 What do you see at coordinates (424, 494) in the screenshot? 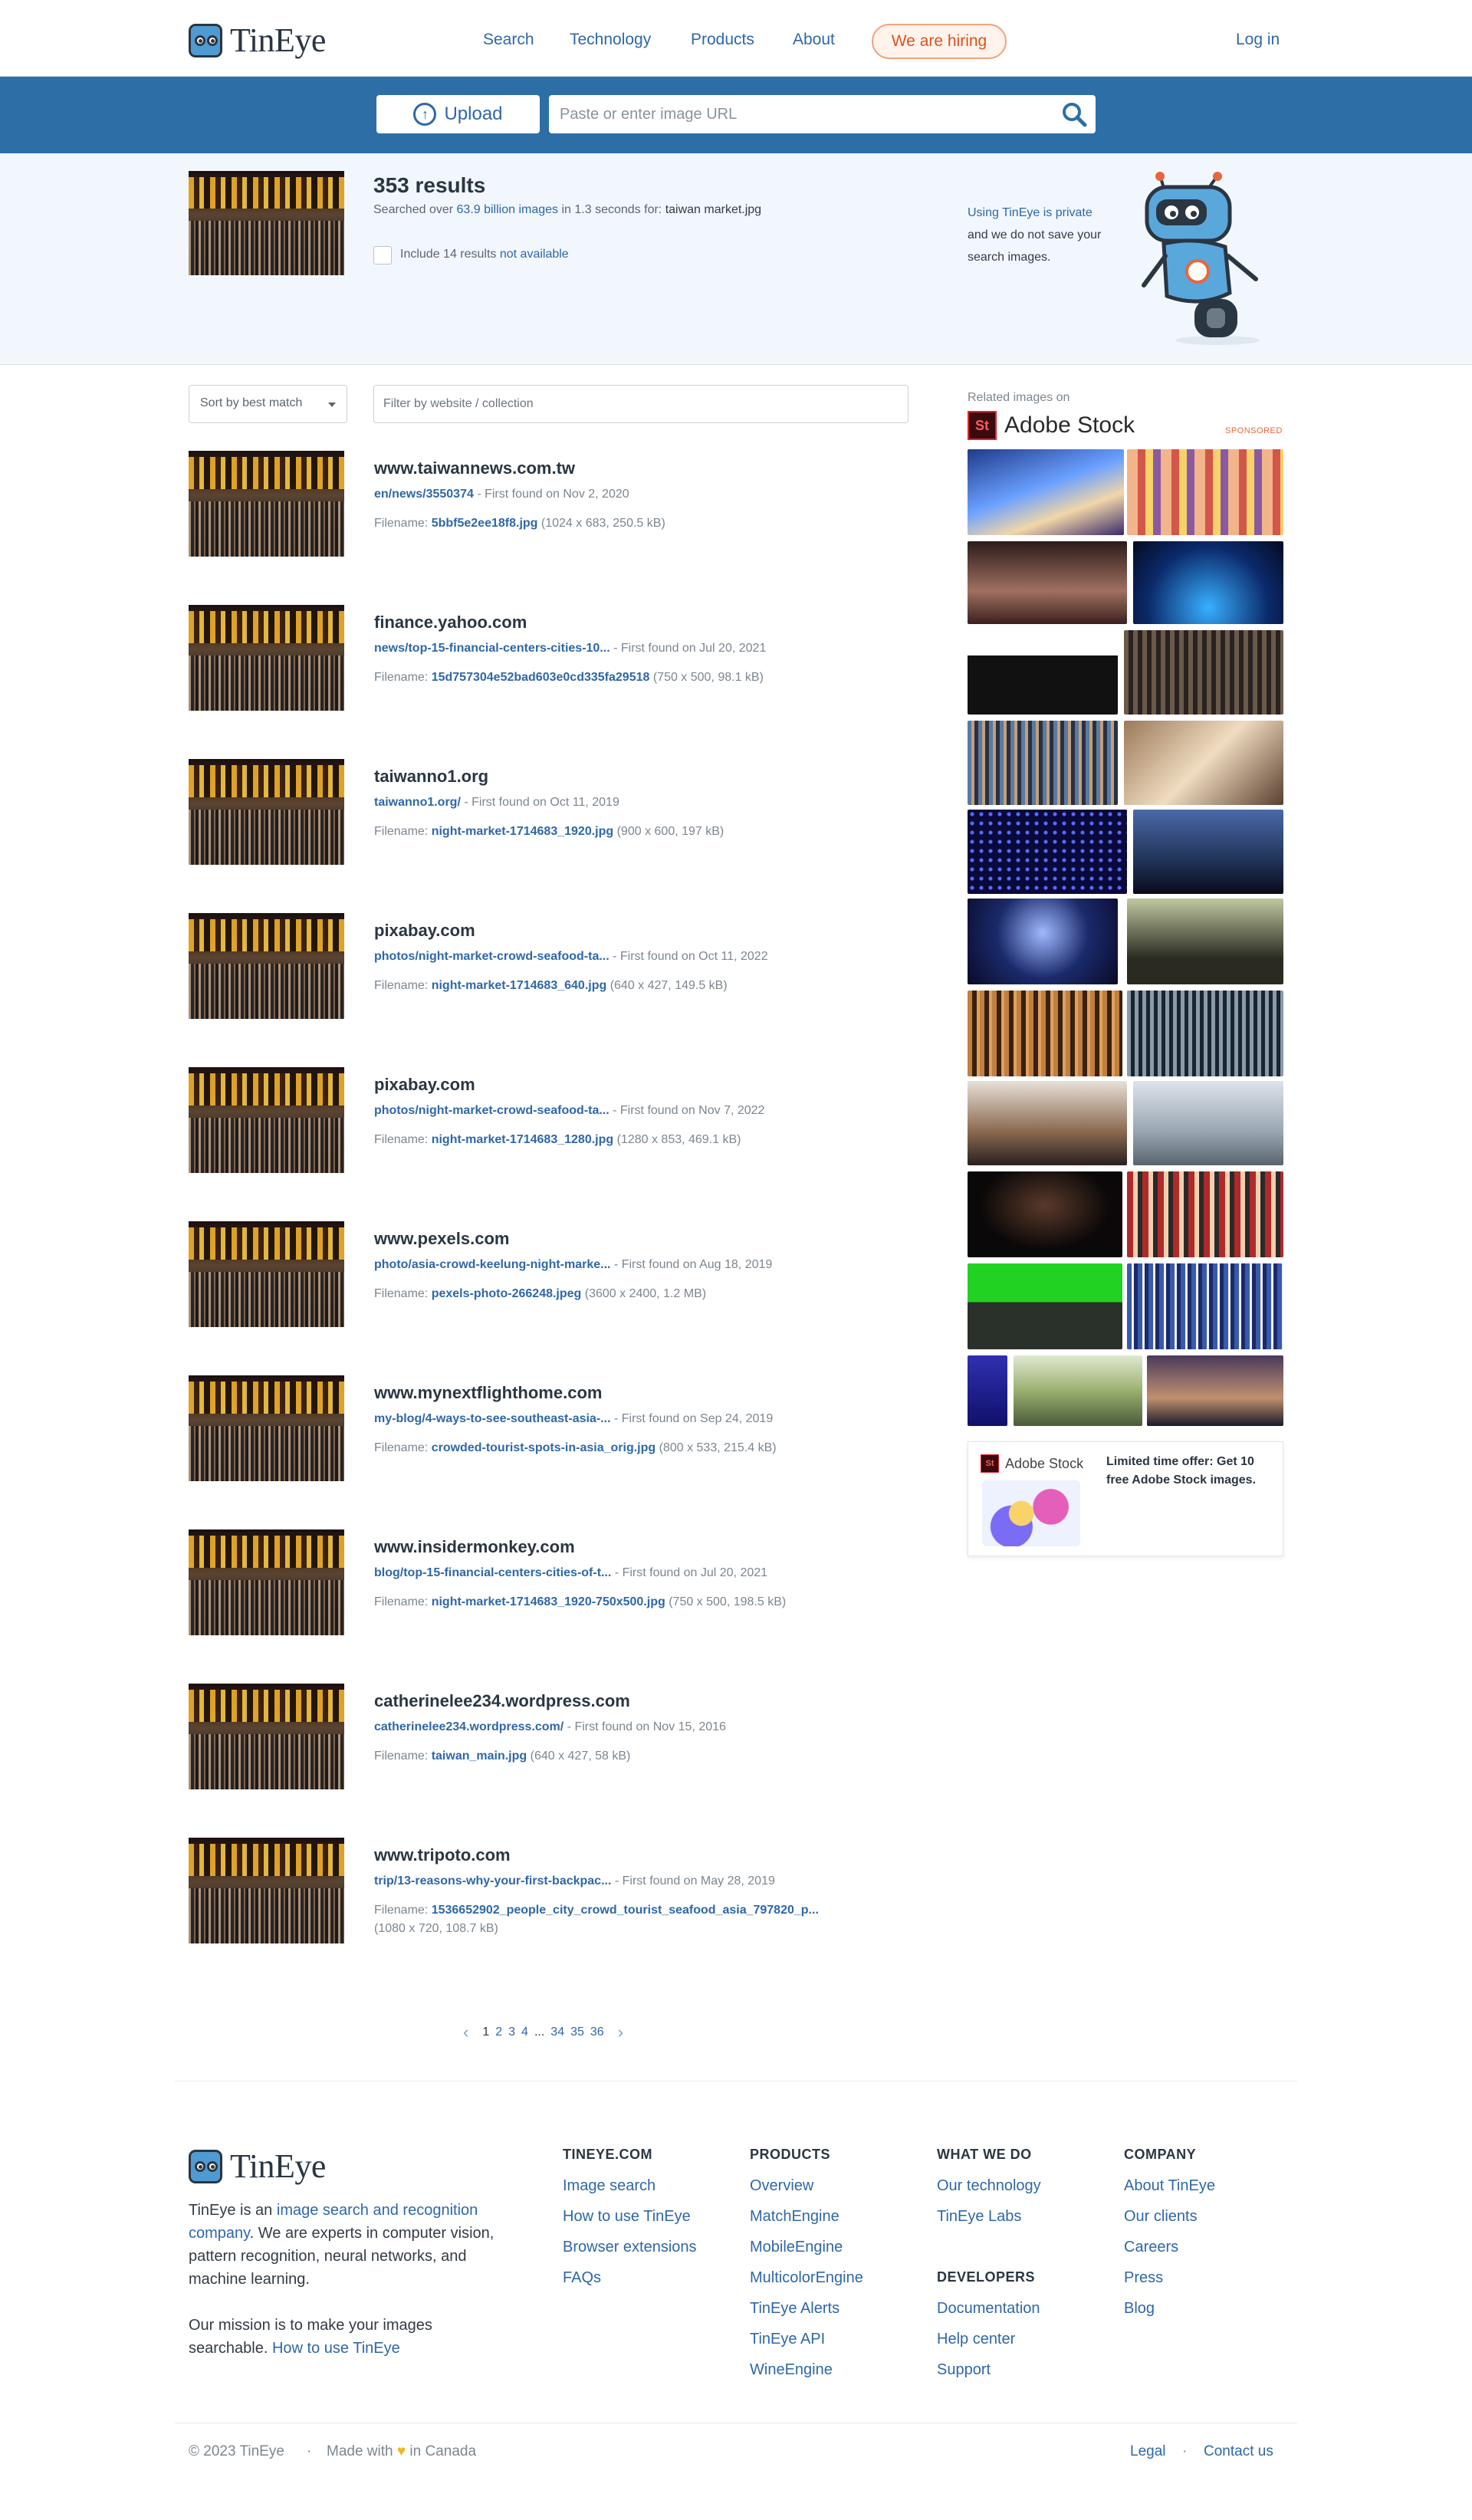
I see `result-page-link: en/news/3550374` at bounding box center [424, 494].